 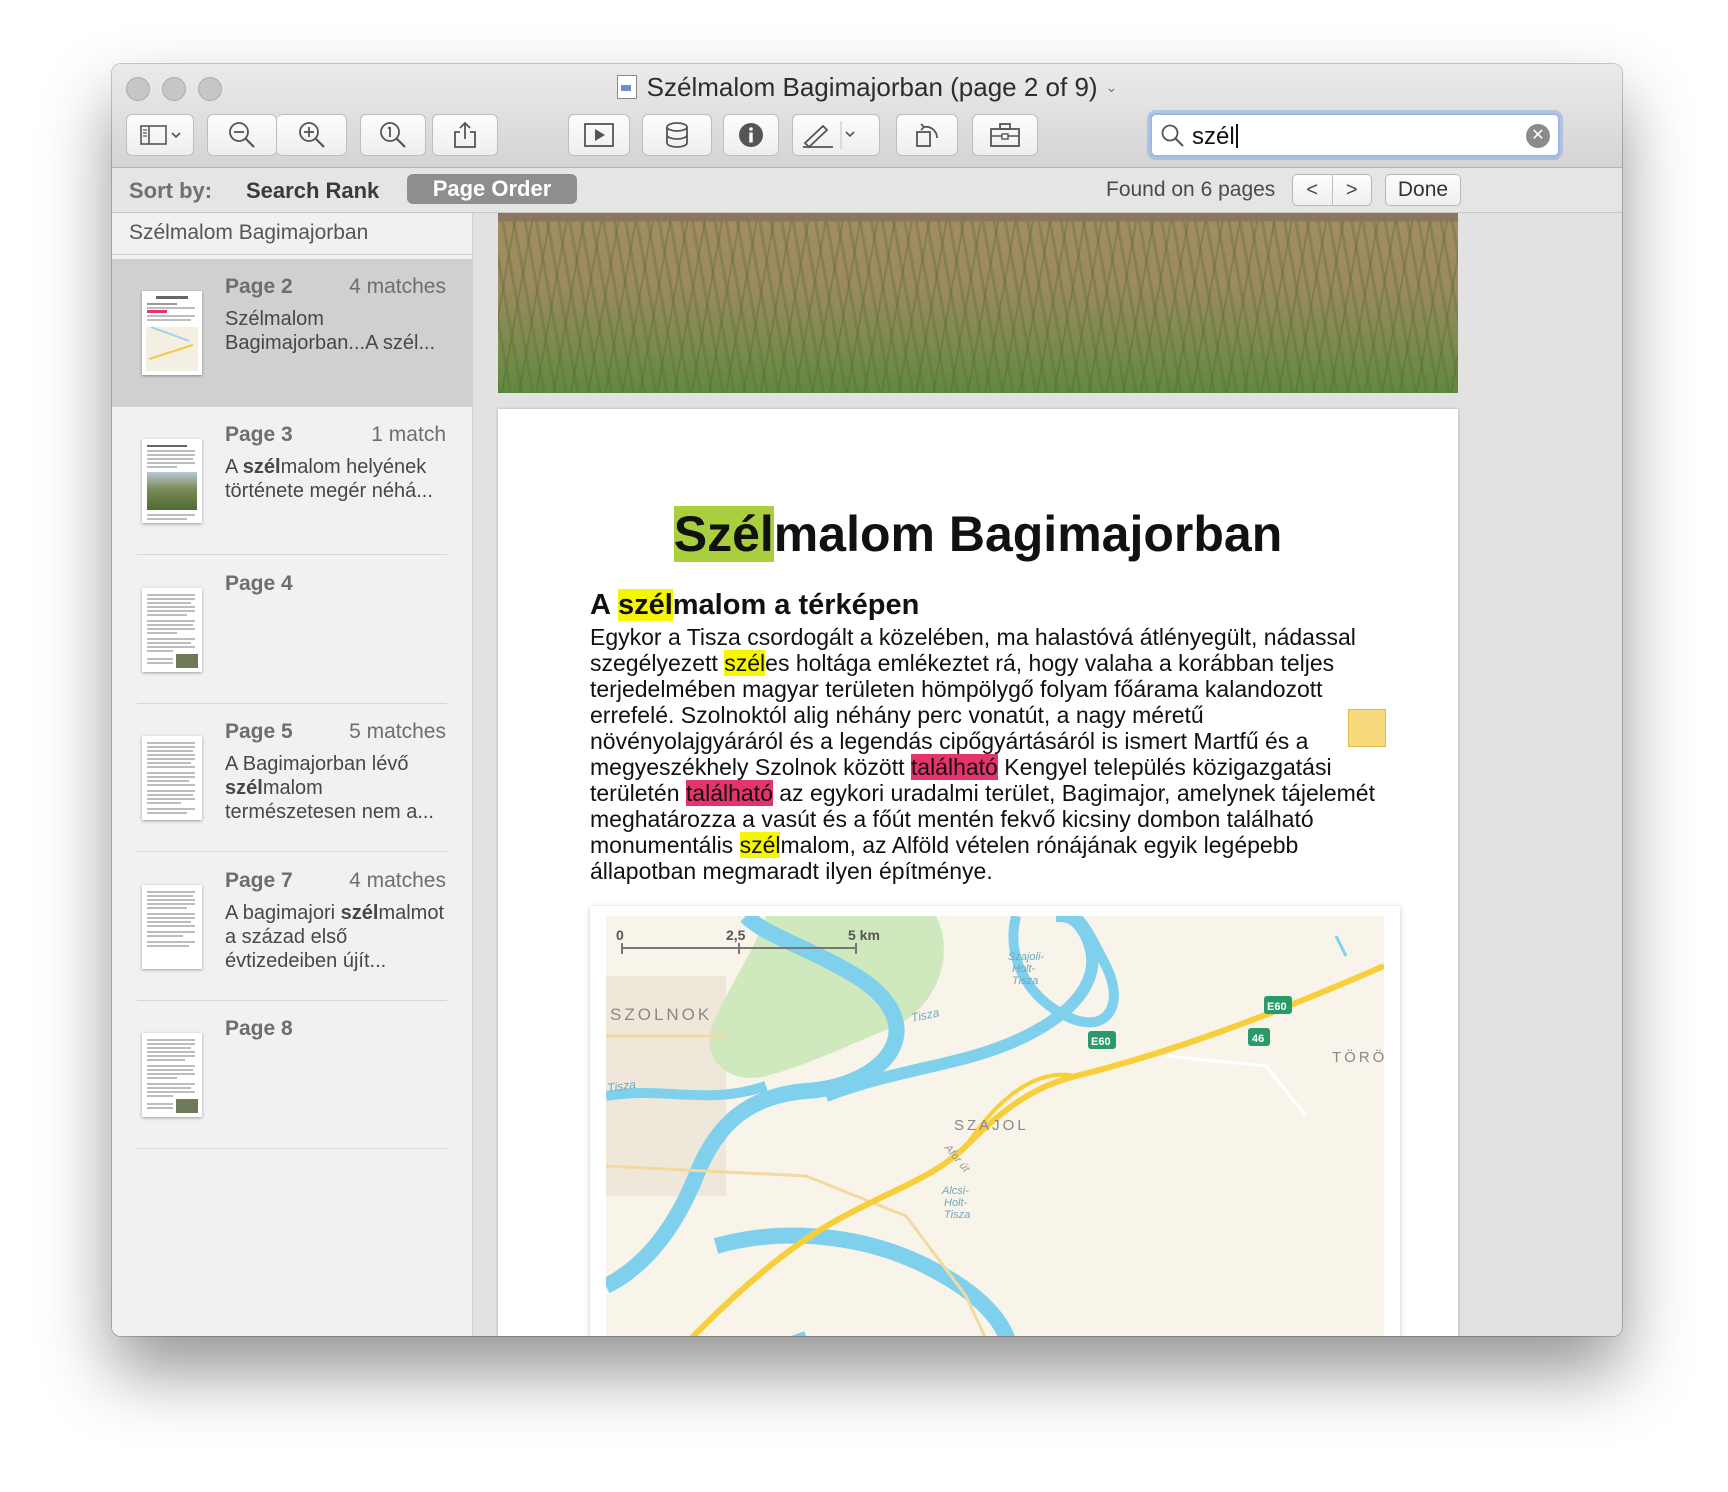 What do you see at coordinates (1111, 87) in the screenshot?
I see `chevron-down-icon: ⌄` at bounding box center [1111, 87].